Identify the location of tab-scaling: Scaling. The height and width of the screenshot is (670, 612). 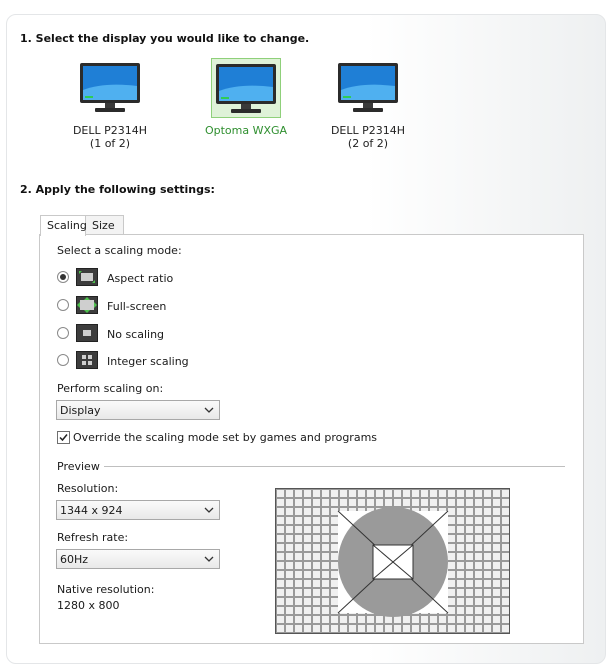
(63, 225).